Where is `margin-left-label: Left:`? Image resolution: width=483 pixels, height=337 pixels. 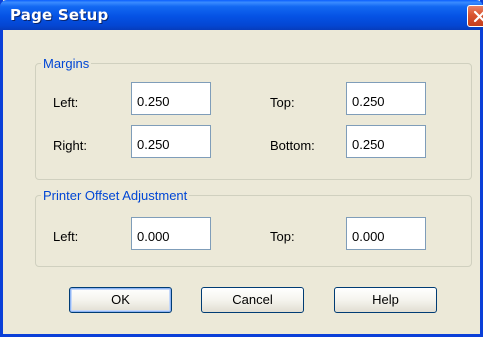
margin-left-label: Left: is located at coordinates (66, 102).